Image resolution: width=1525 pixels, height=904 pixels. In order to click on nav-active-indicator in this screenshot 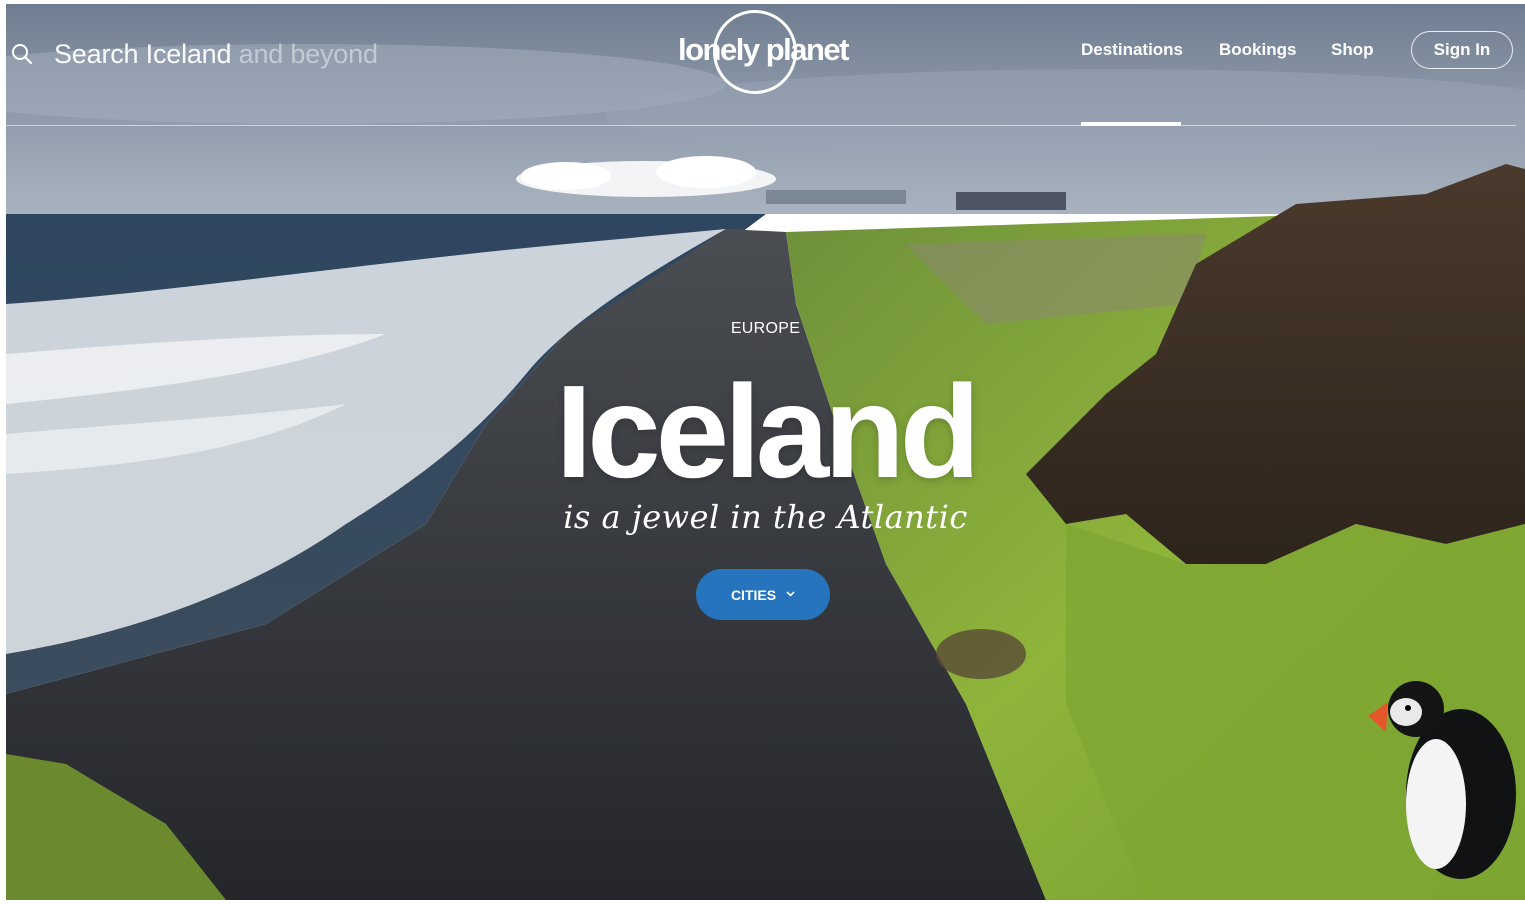, I will do `click(1131, 124)`.